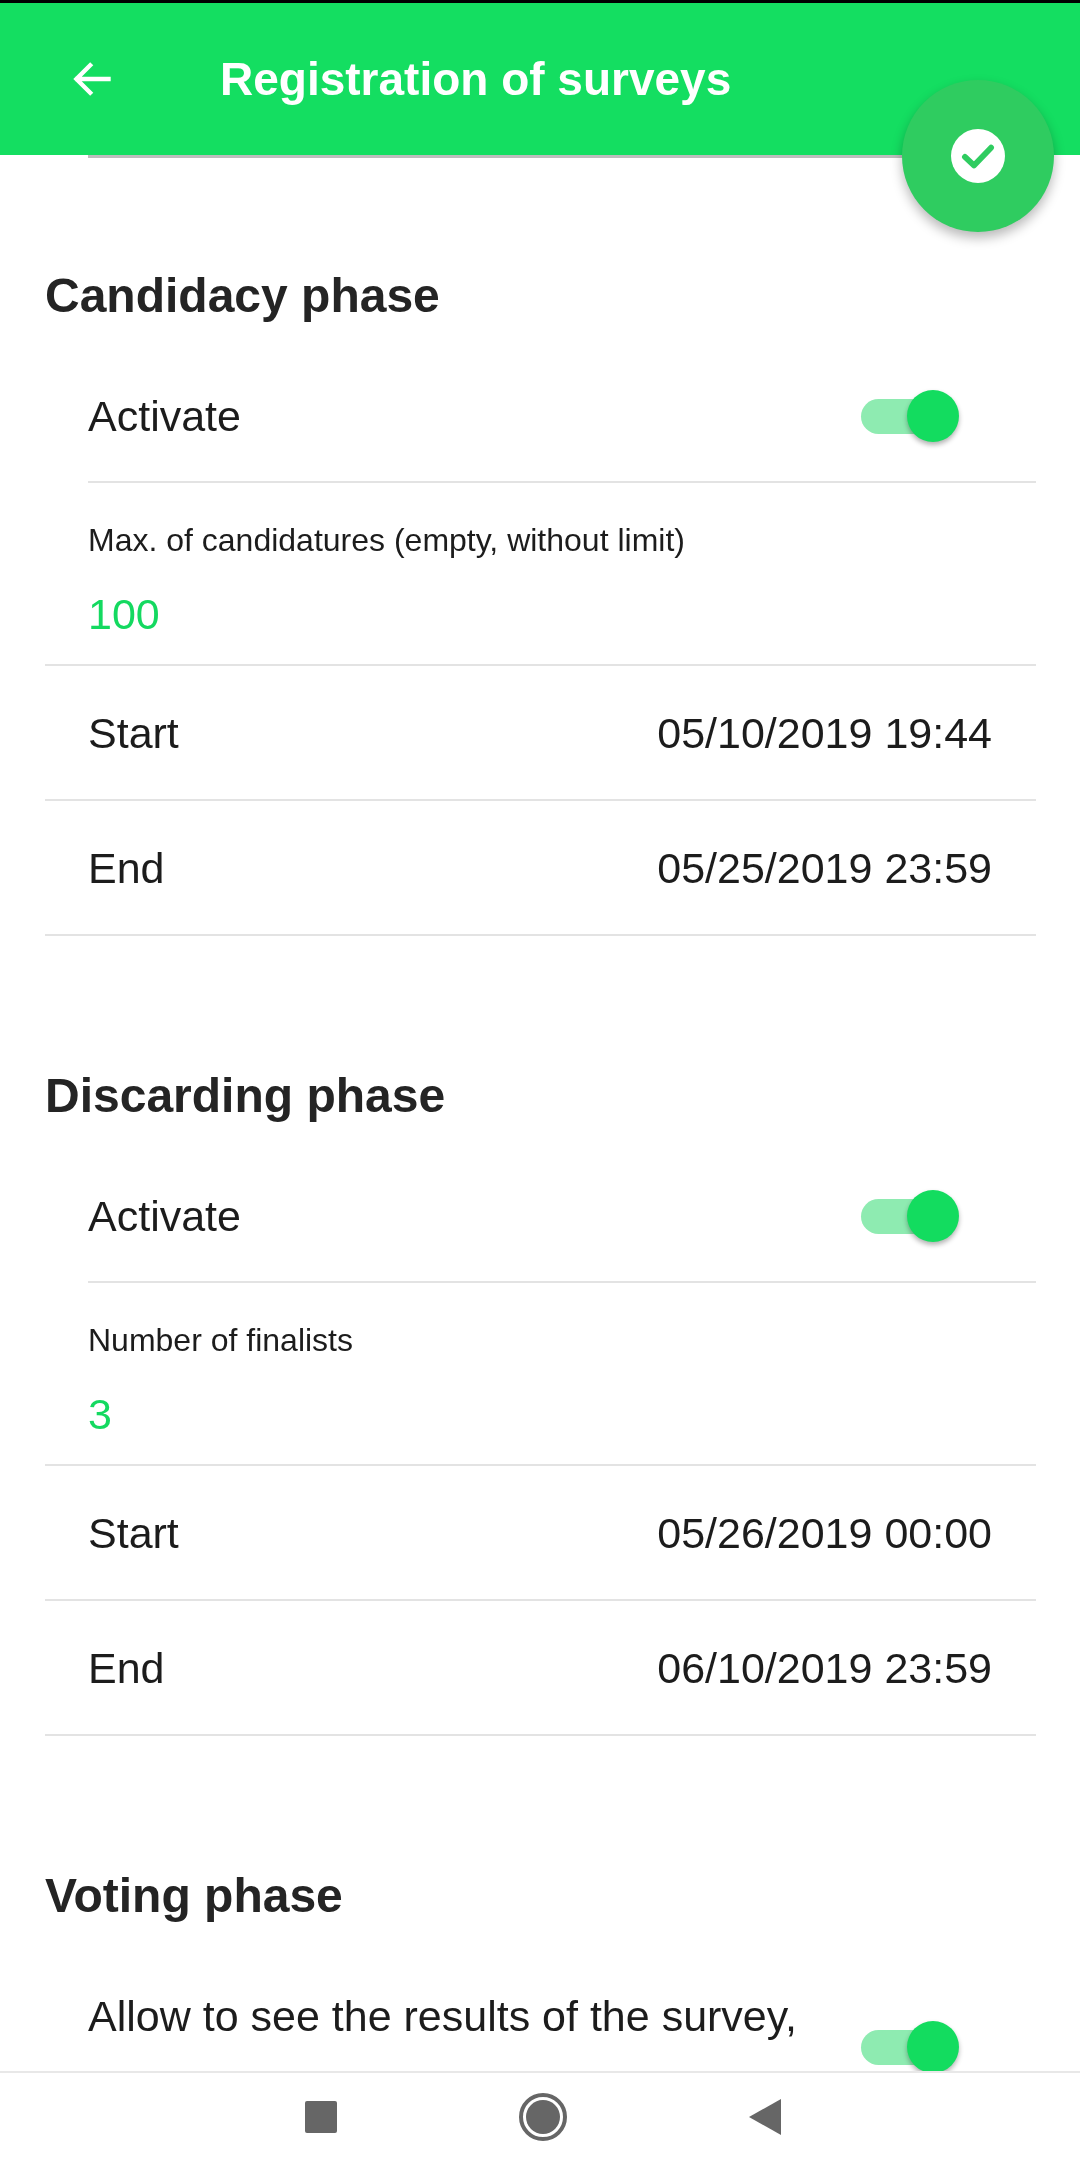  I want to click on confirm-button, so click(978, 156).